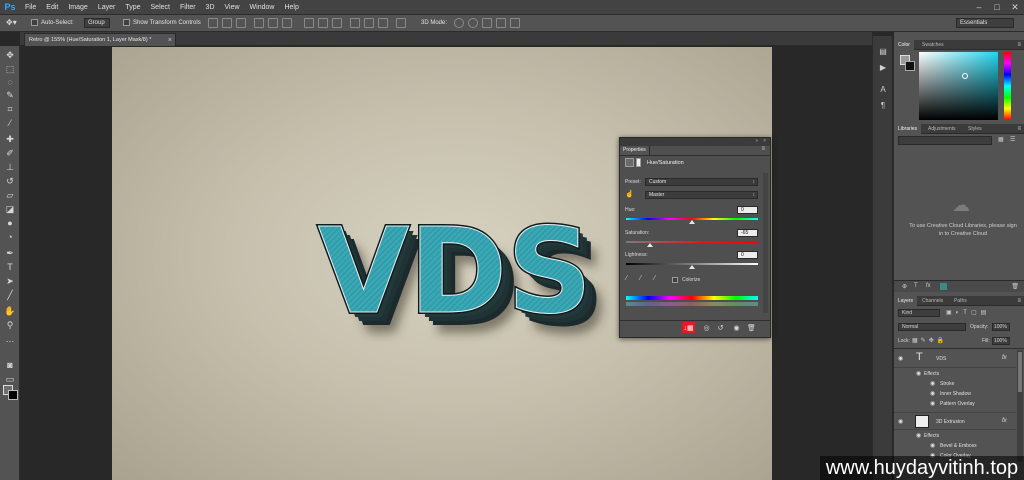  What do you see at coordinates (473, 23) in the screenshot?
I see `3d-roll-icon` at bounding box center [473, 23].